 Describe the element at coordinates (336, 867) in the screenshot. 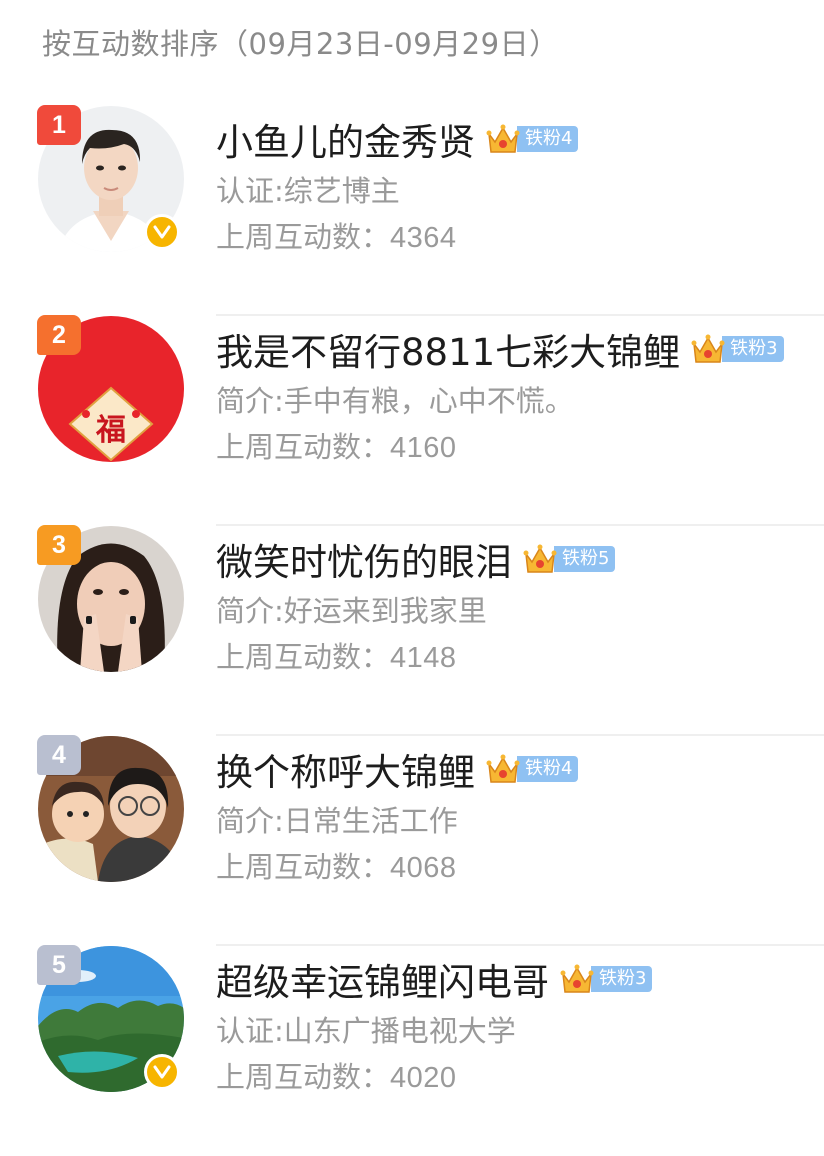

I see `weekly-interactions: 上周互动数：4068` at that location.